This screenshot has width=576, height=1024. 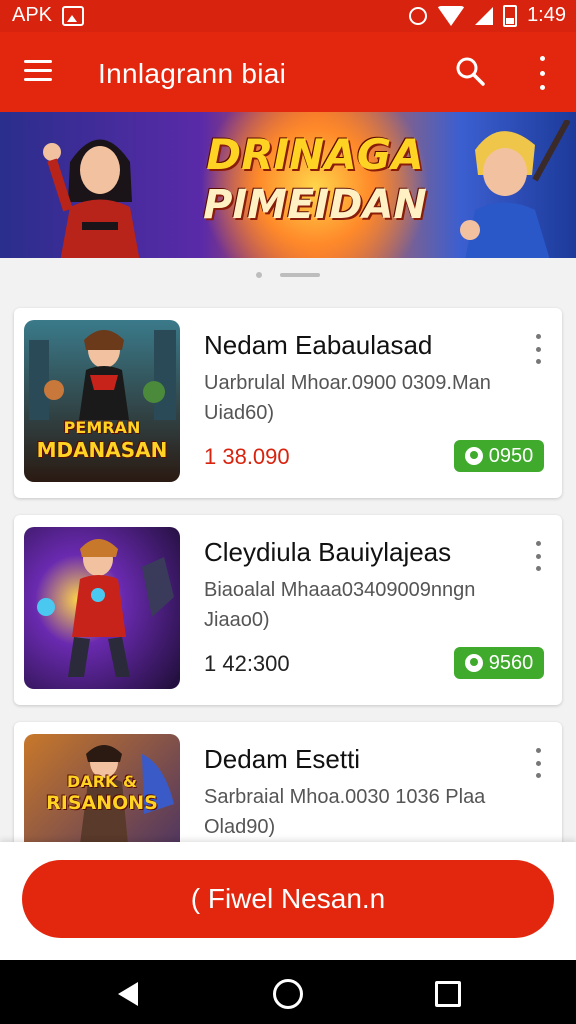 I want to click on thumbnail-title-line1: DARK &, so click(x=102, y=781).